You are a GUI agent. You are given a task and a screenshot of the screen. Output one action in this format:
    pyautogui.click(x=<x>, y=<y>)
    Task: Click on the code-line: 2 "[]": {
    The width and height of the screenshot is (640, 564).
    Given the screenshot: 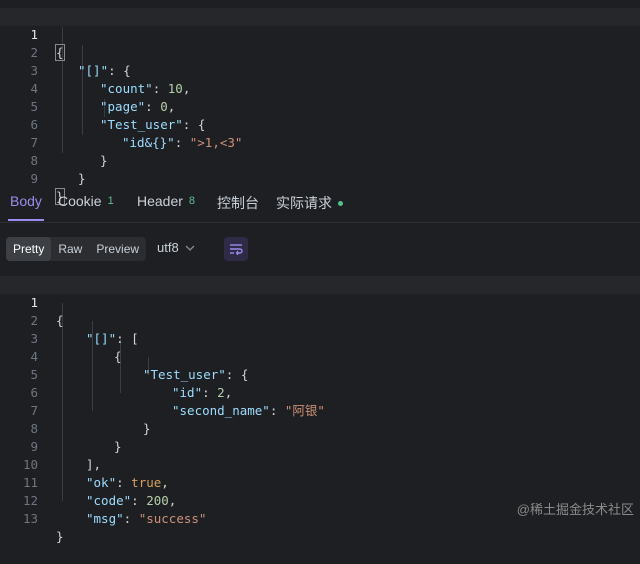 What is the action you would take?
    pyautogui.click(x=320, y=52)
    